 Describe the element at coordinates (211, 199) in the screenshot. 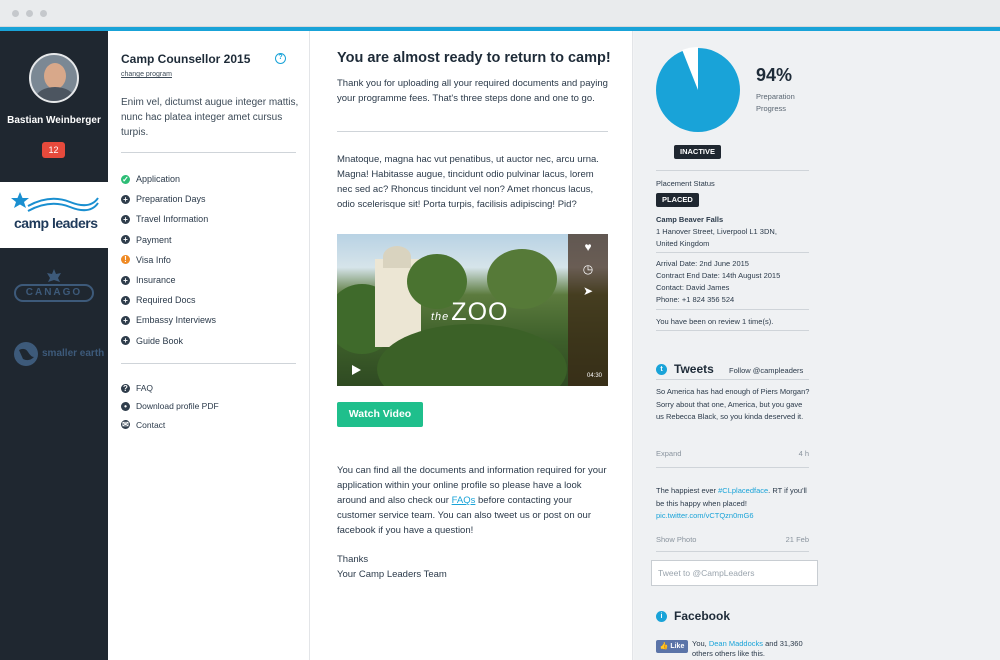

I see `step-preparation-days: + Preparation Days` at that location.